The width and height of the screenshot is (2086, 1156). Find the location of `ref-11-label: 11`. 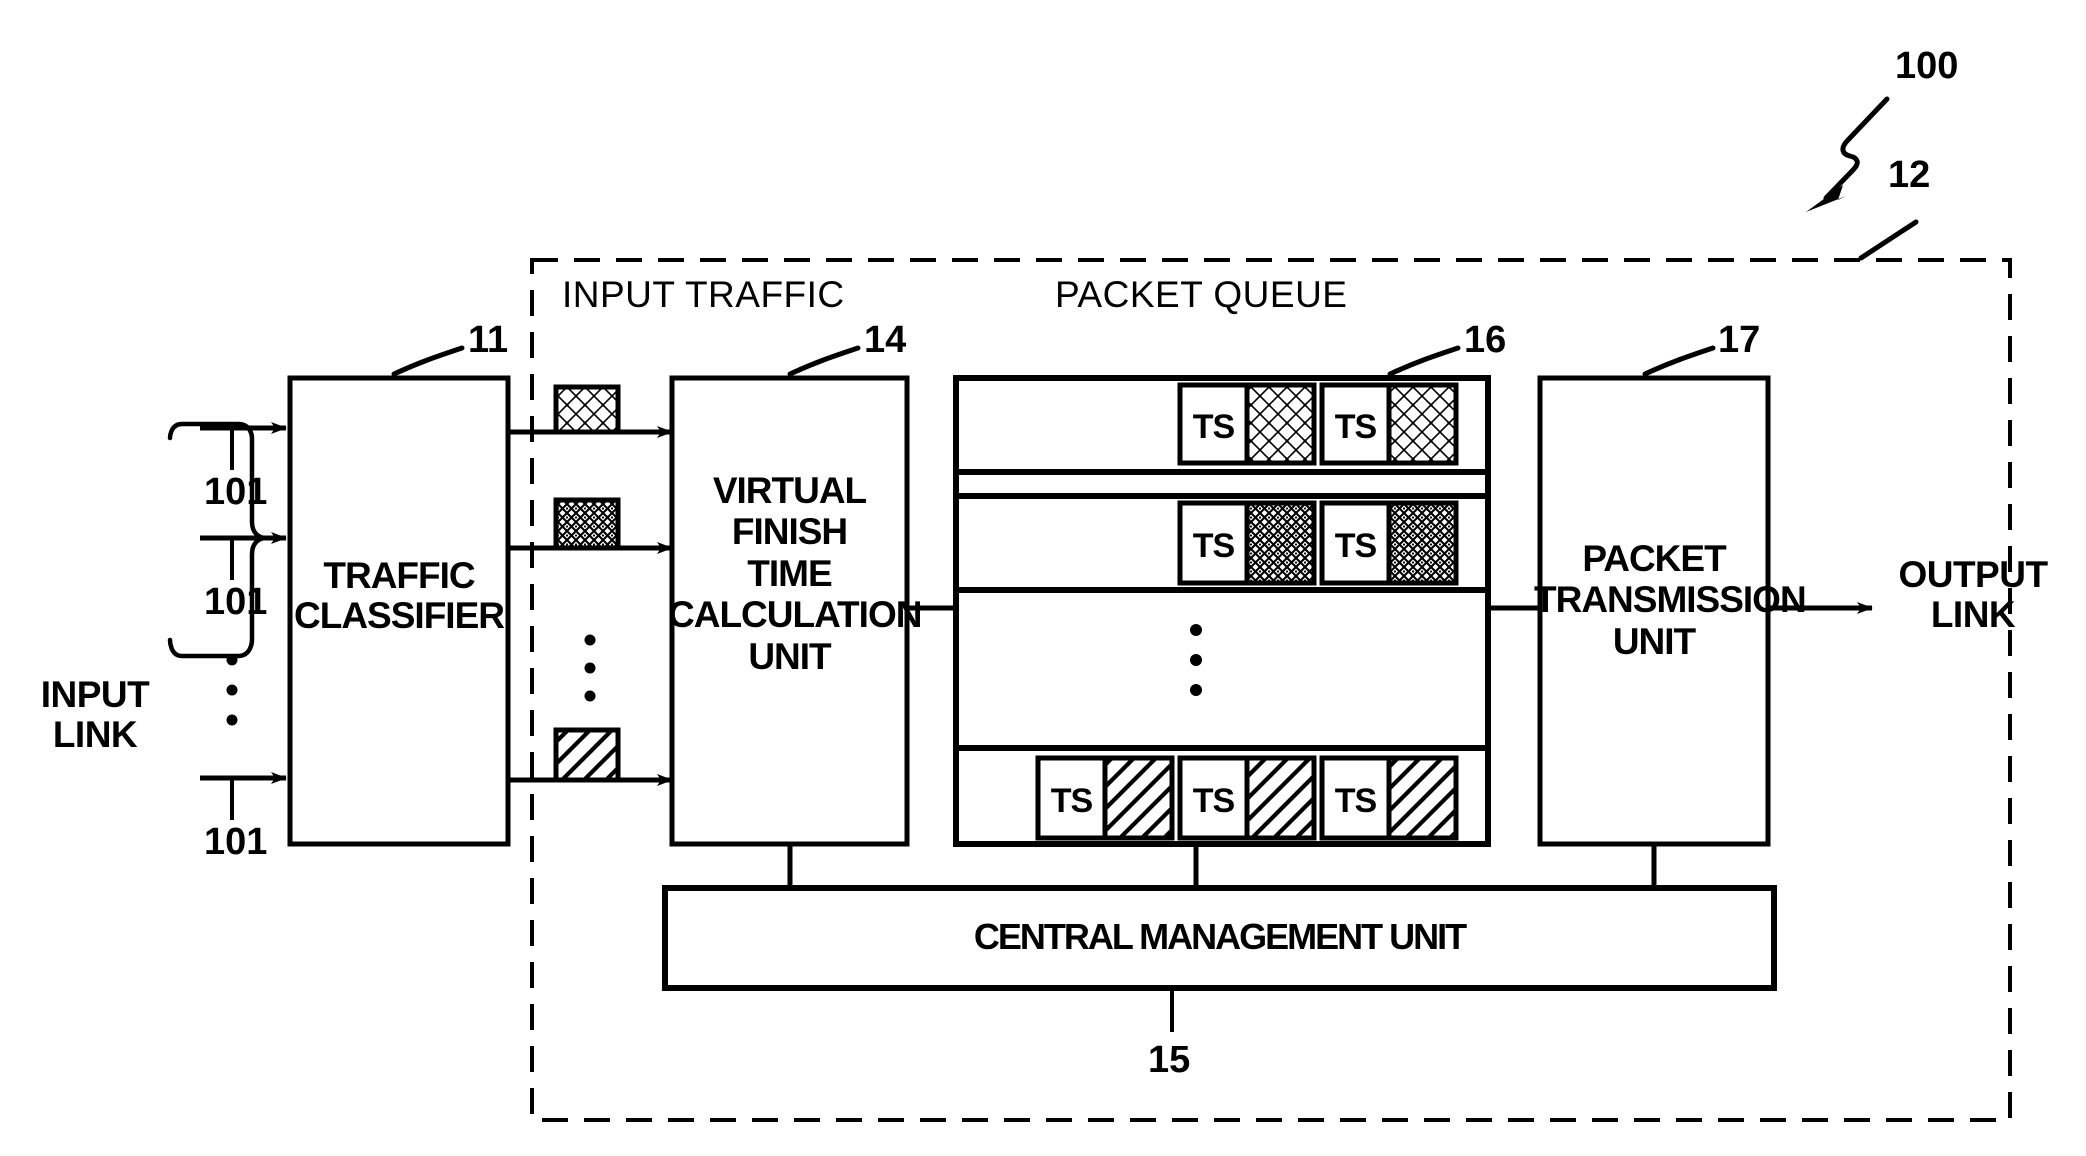

ref-11-label: 11 is located at coordinates (488, 340).